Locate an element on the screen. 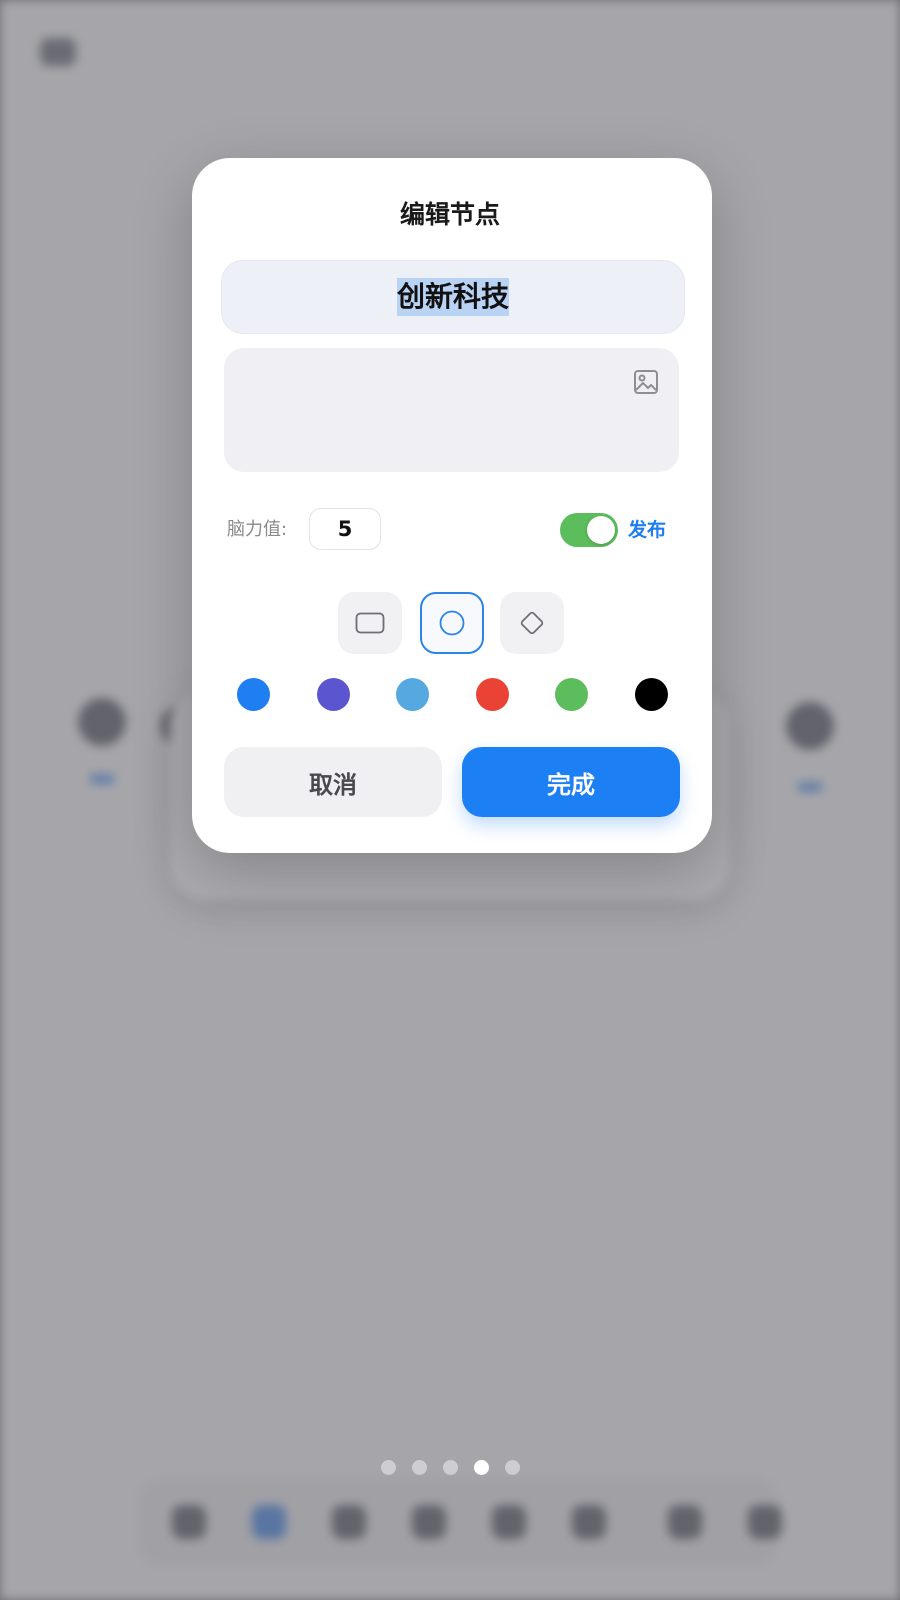 This screenshot has width=900, height=1600. shape-diamond-button is located at coordinates (532, 623).